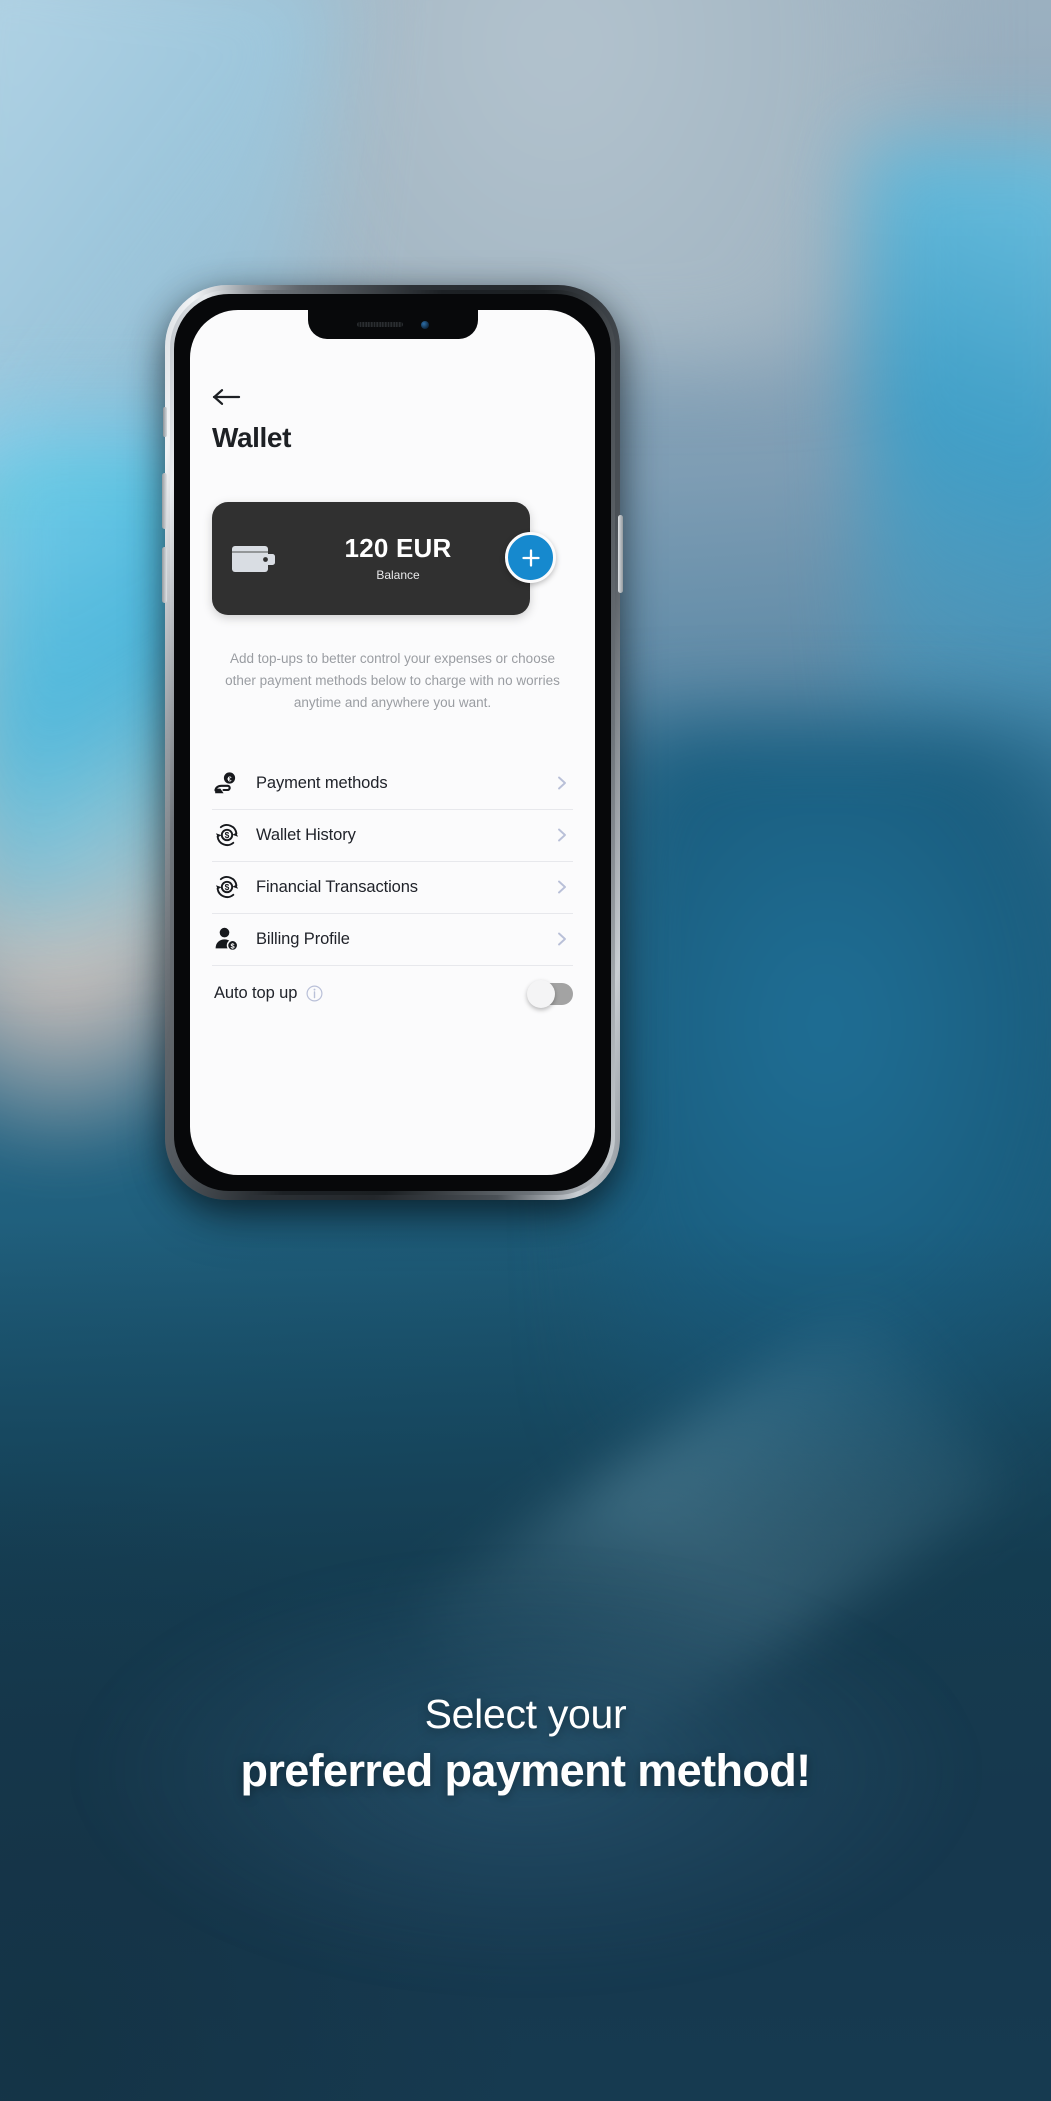 Image resolution: width=1051 pixels, height=2101 pixels. I want to click on menu-item-payment-methods: € Payment methods, so click(392, 784).